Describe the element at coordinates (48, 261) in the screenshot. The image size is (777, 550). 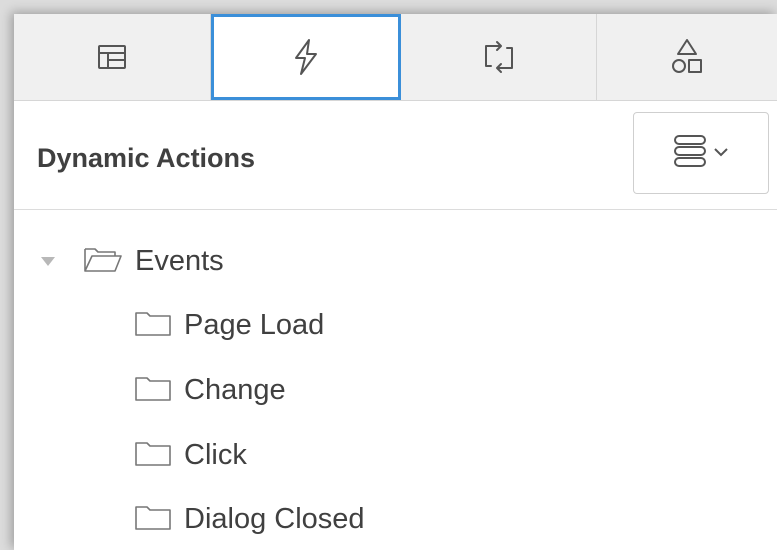
I see `expand-caret-icon` at that location.